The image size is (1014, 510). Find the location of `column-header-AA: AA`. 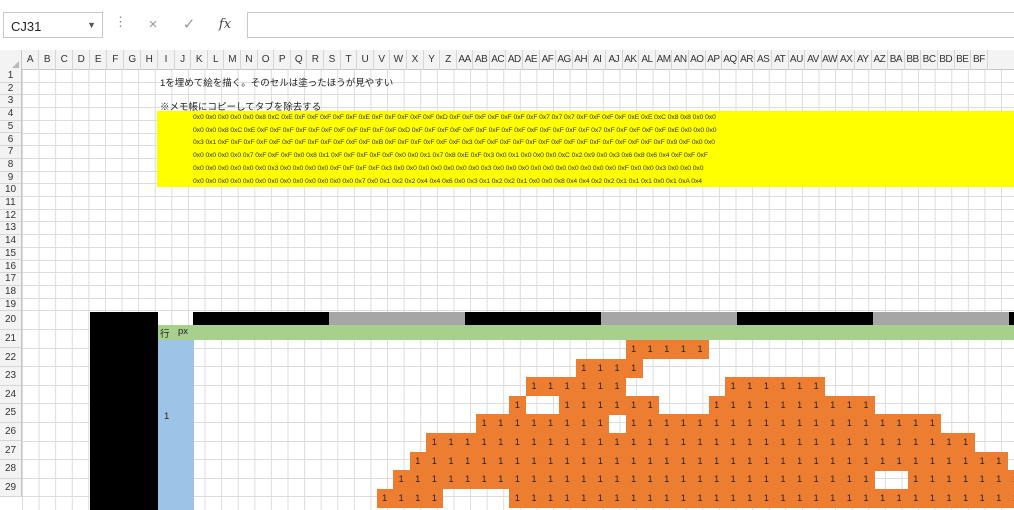

column-header-AA: AA is located at coordinates (465, 60).